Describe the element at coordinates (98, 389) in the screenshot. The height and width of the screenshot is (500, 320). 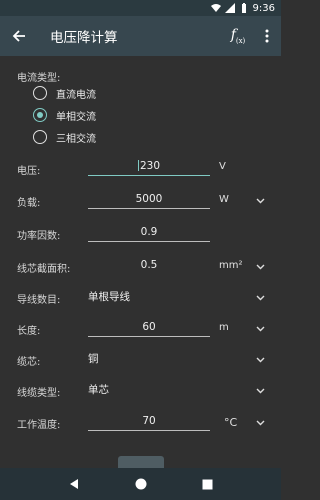
I see `cable-type-value: 单芯` at that location.